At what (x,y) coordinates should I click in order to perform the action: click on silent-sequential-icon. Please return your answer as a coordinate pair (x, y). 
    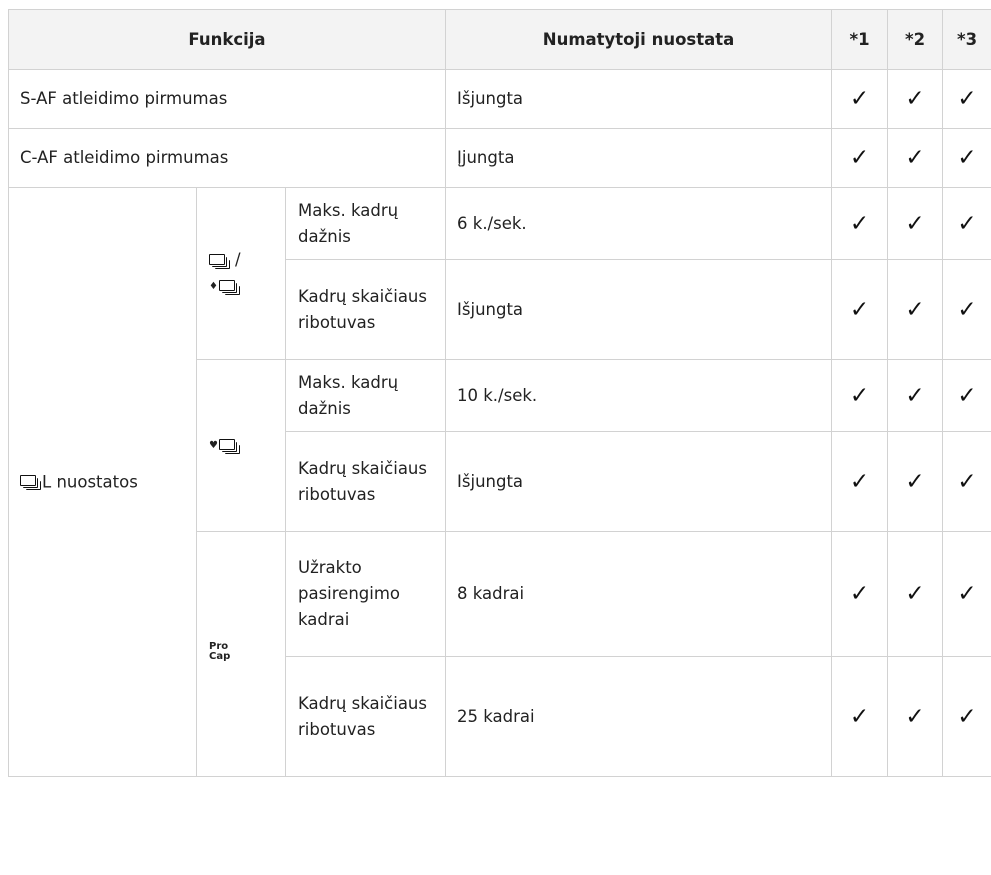
    Looking at the image, I should click on (229, 446).